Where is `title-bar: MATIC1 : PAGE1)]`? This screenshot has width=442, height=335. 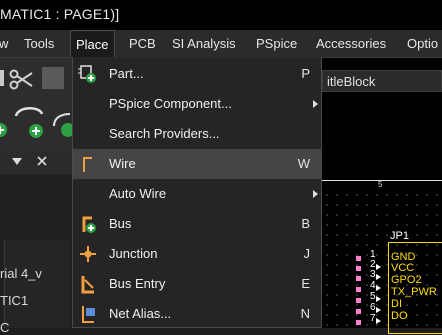
title-bar: MATIC1 : PAGE1)] is located at coordinates (221, 15).